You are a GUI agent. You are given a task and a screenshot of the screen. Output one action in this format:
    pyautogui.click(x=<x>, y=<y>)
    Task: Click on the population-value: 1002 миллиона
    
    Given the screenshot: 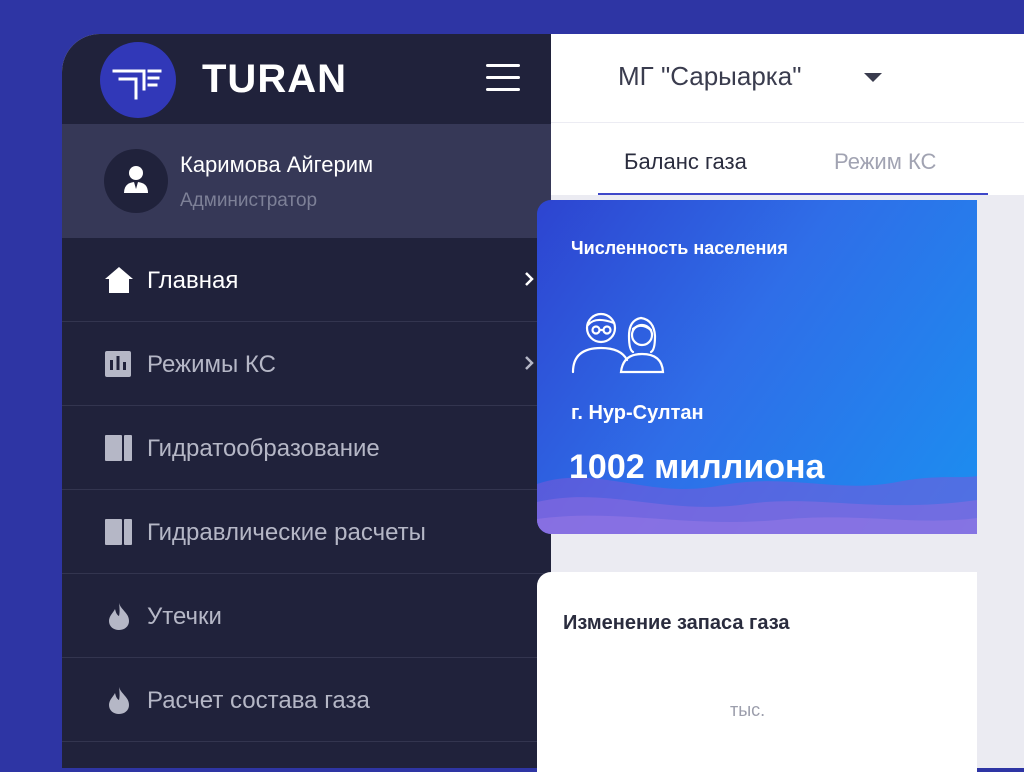 What is the action you would take?
    pyautogui.click(x=697, y=467)
    